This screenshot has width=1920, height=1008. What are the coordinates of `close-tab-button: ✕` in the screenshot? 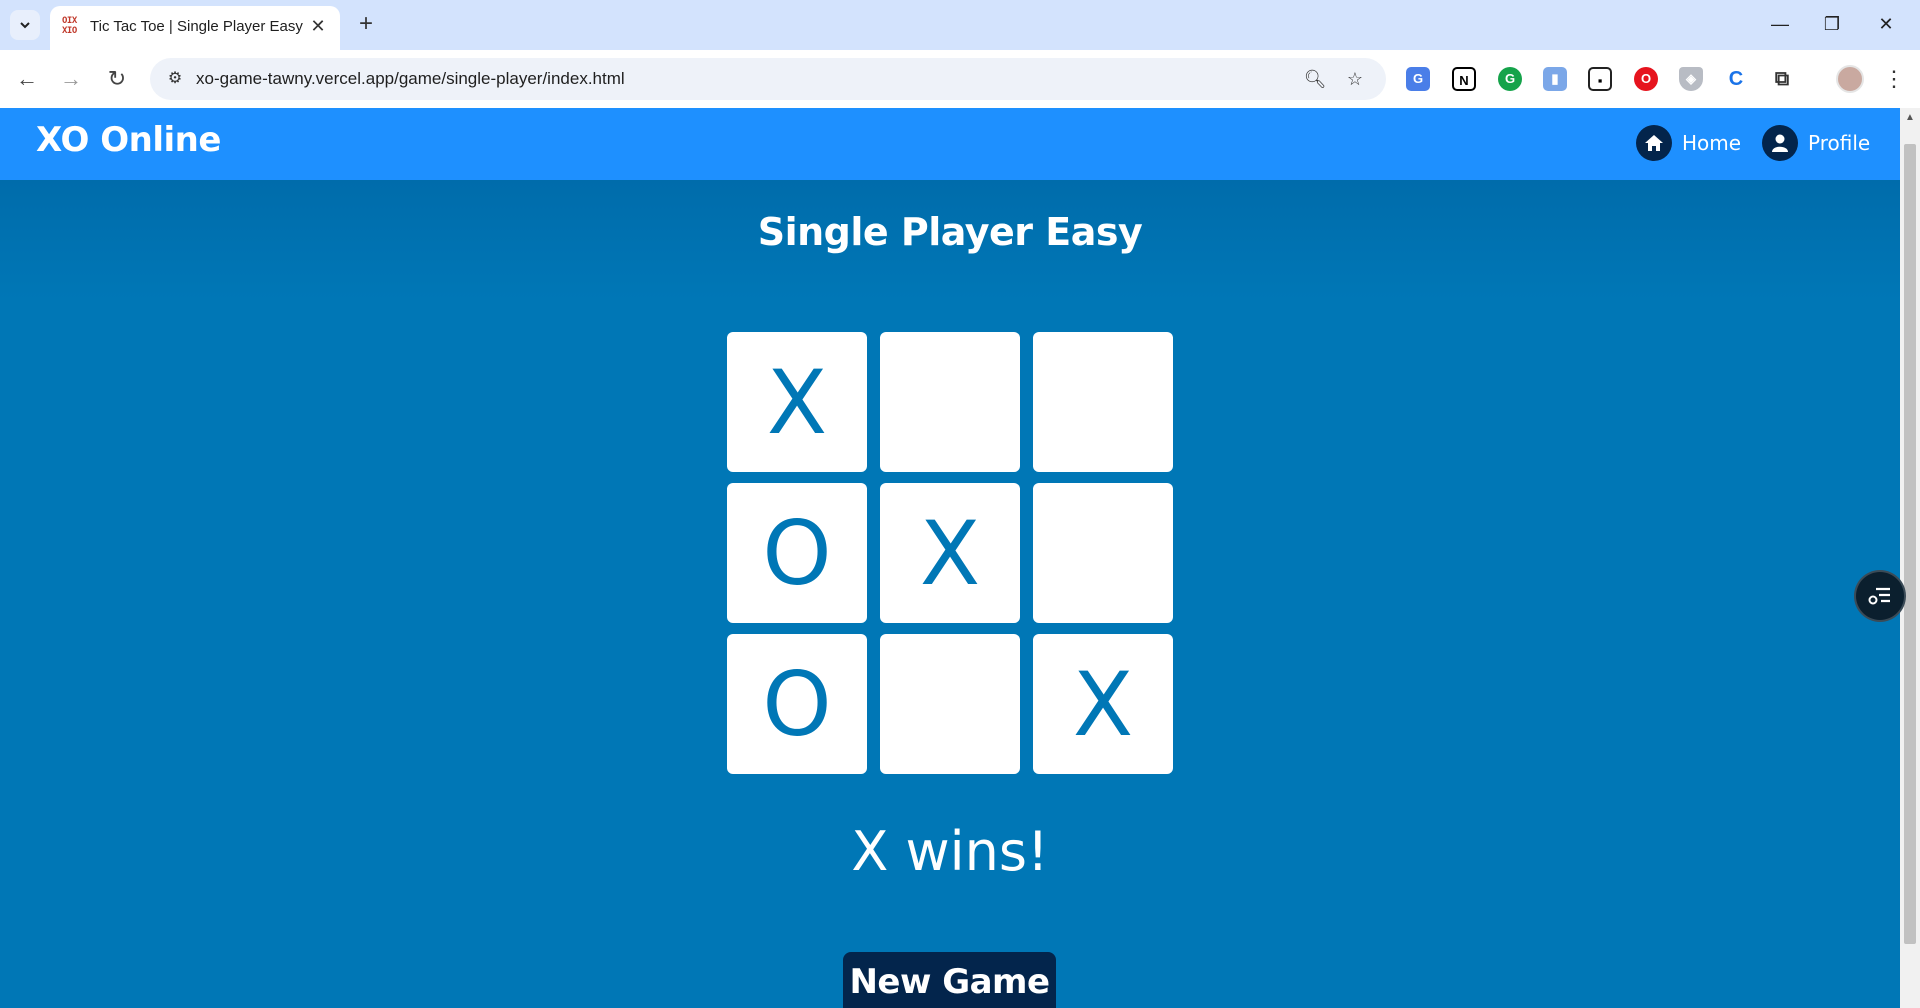 It's located at (318, 26).